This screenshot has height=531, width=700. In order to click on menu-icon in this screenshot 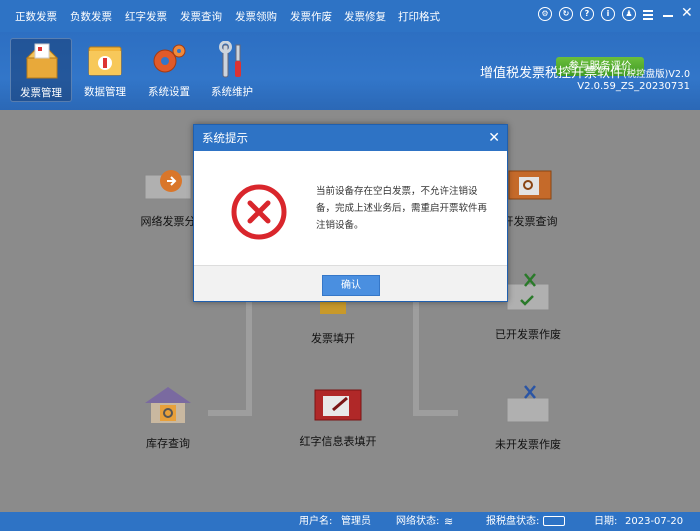, I will do `click(649, 15)`.